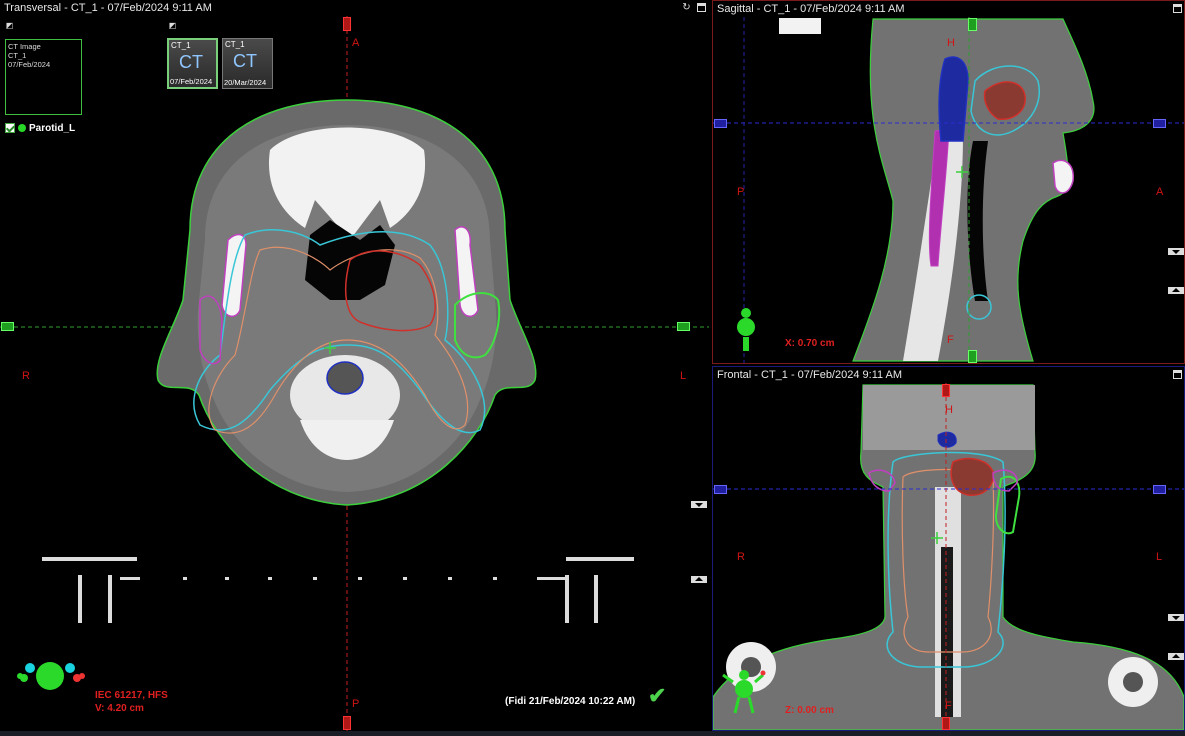 Image resolution: width=1185 pixels, height=736 pixels. Describe the element at coordinates (338, 590) in the screenshot. I see `couch-structure` at that location.